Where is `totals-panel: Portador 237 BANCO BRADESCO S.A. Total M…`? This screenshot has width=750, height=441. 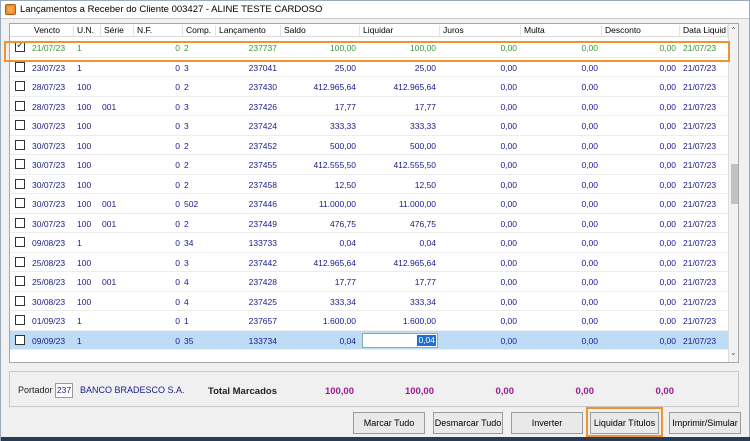 totals-panel: Portador 237 BANCO BRADESCO S.A. Total M… is located at coordinates (374, 389).